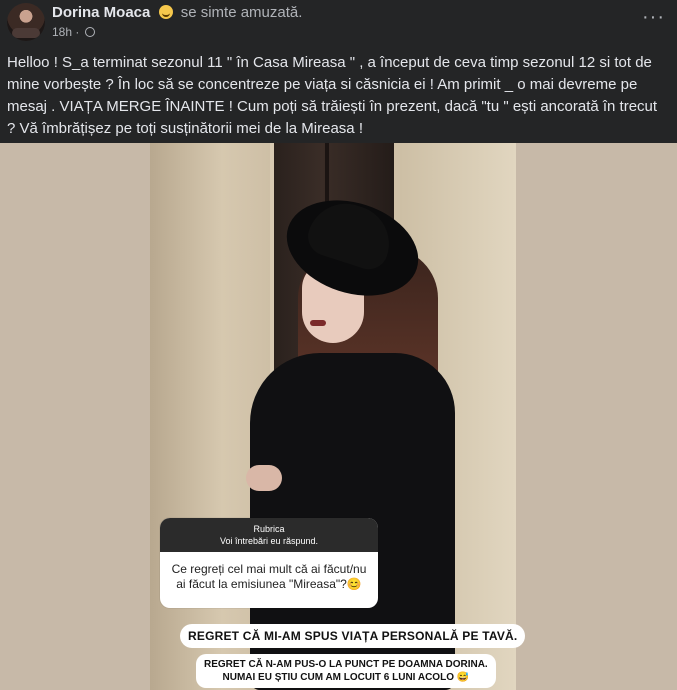 This screenshot has height=690, width=677. I want to click on feeling-text: se simte amuzată., so click(241, 12).